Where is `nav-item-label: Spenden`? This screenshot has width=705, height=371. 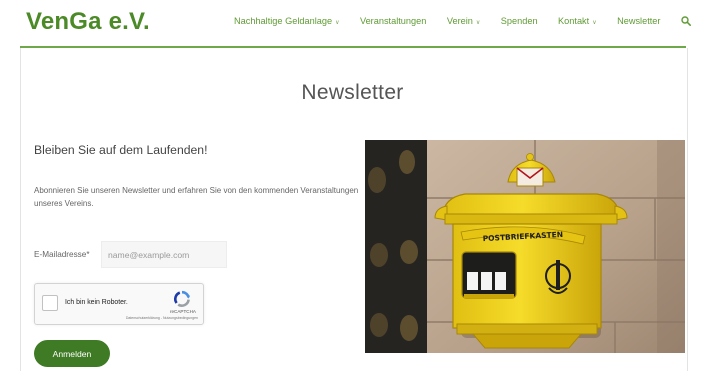 nav-item-label: Spenden is located at coordinates (519, 21).